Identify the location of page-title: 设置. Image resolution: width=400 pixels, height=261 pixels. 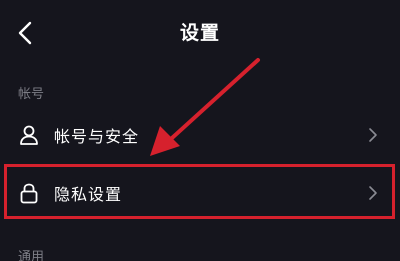
(199, 33).